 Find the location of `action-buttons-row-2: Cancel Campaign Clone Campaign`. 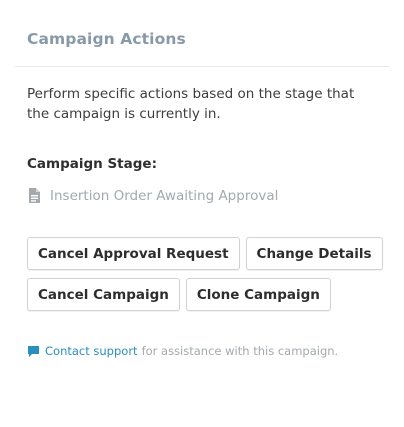

action-buttons-row-2: Cancel Campaign Clone Campaign is located at coordinates (179, 294).